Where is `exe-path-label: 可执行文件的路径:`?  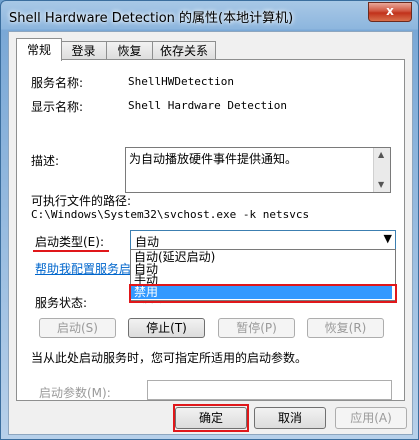 exe-path-label: 可执行文件的路径: is located at coordinates (81, 201).